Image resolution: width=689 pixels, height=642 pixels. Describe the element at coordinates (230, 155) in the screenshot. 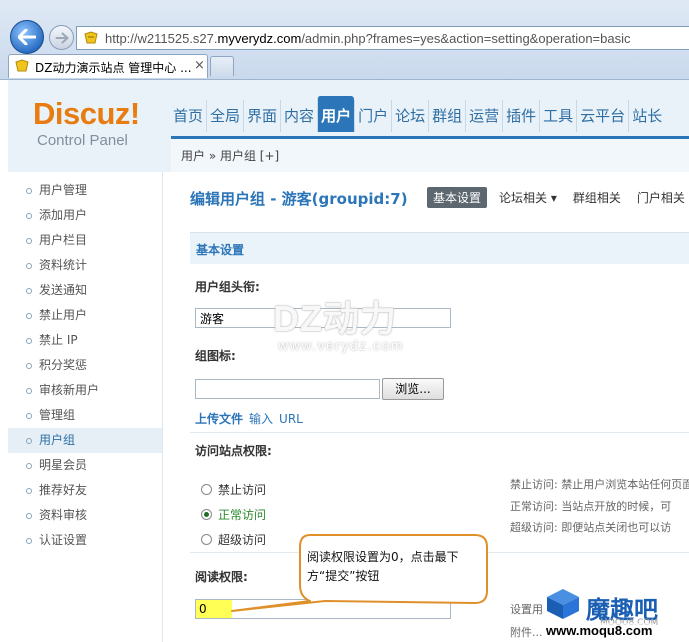

I see `breadcrumb: 用户 » 用户组 [+]` at that location.